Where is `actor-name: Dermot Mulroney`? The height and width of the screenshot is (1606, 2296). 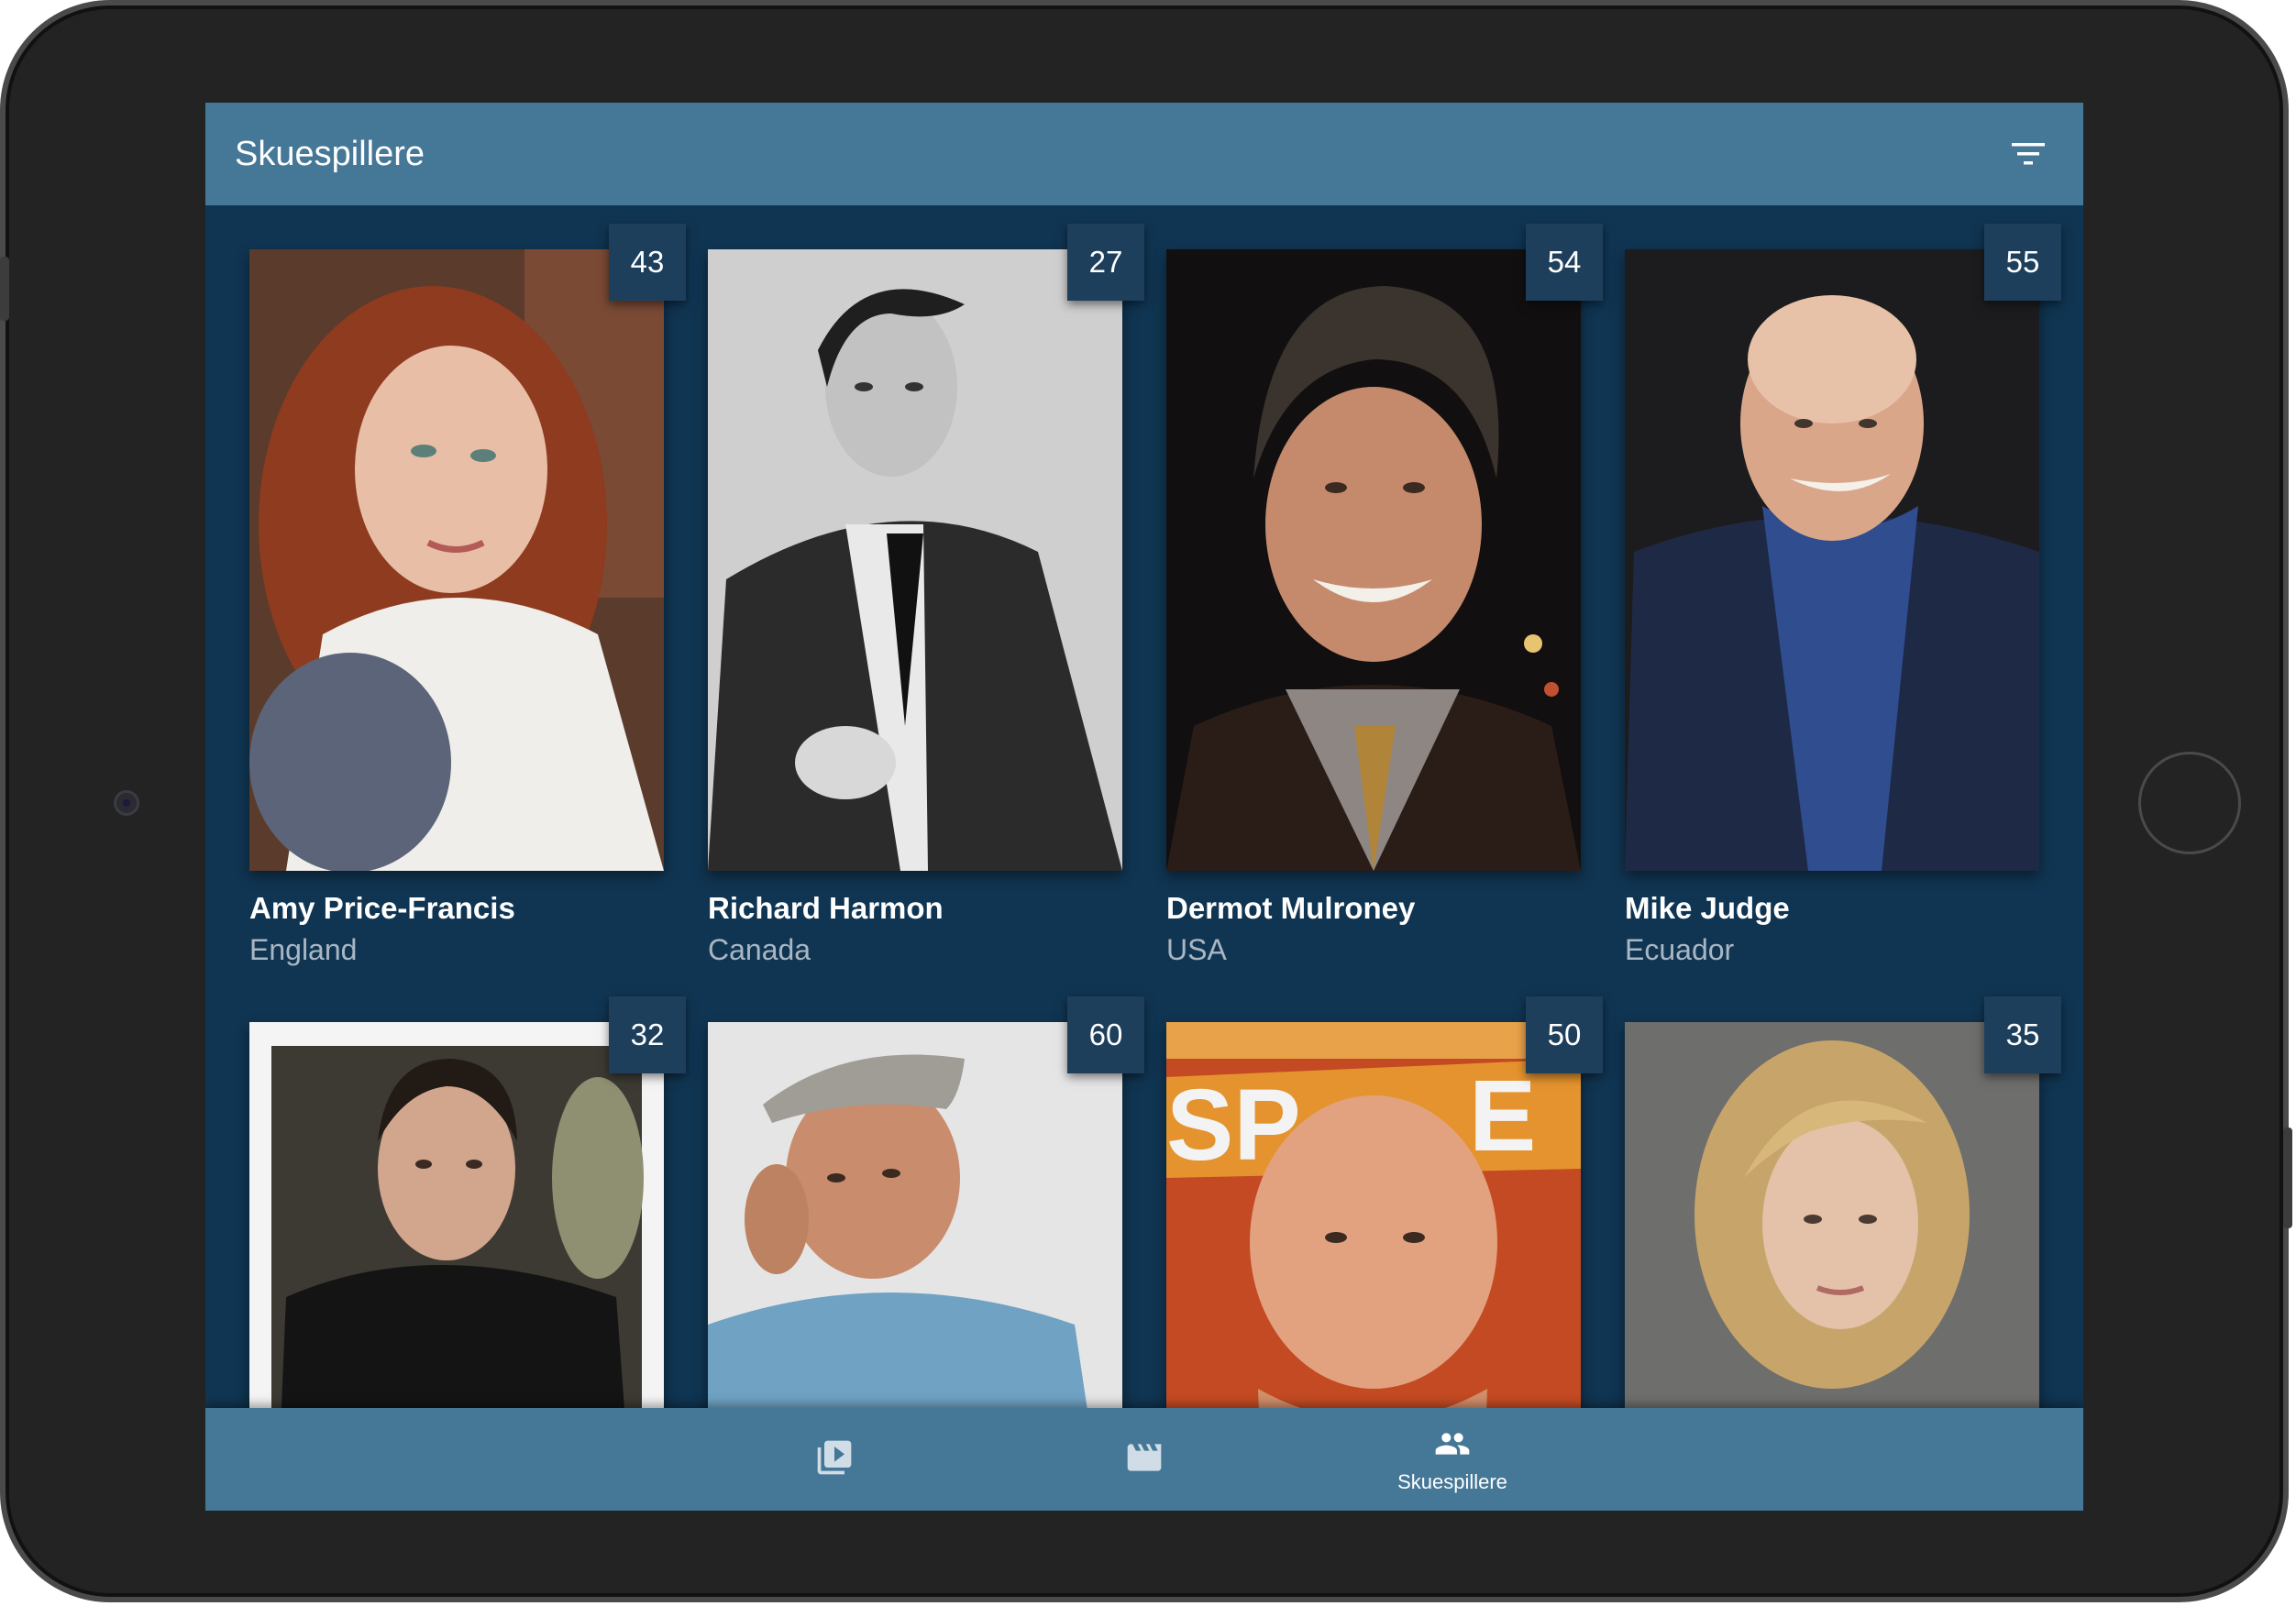 actor-name: Dermot Mulroney is located at coordinates (1291, 908).